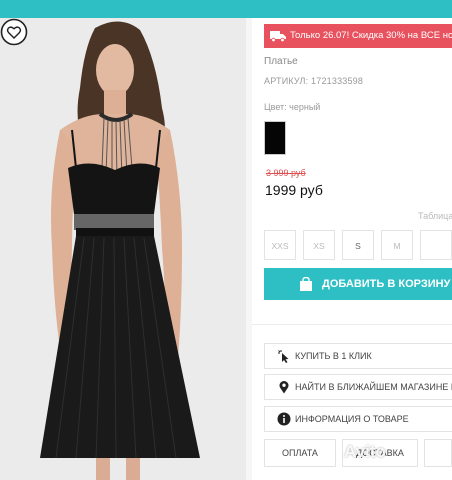 The width and height of the screenshot is (452, 480). I want to click on promo-text: Только 26.07! Скидка 30% на ВСЕ новинки, so click(371, 35).